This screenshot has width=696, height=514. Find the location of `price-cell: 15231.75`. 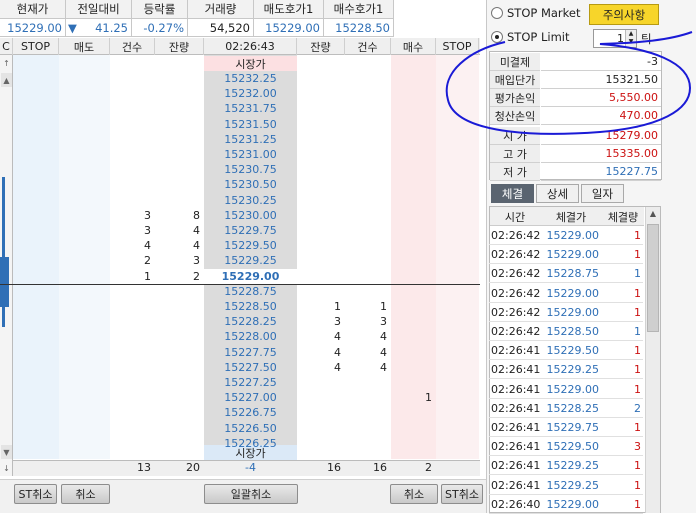

price-cell: 15231.75 is located at coordinates (250, 108).